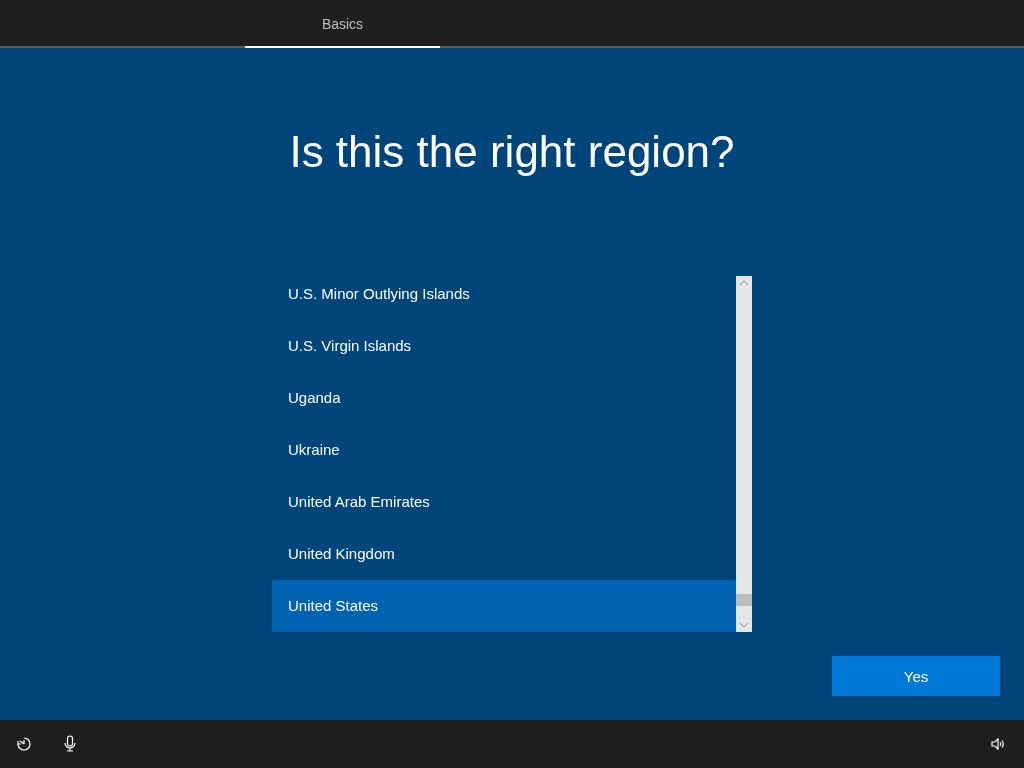 The height and width of the screenshot is (768, 1024). Describe the element at coordinates (916, 676) in the screenshot. I see `yes-button: Yes` at that location.